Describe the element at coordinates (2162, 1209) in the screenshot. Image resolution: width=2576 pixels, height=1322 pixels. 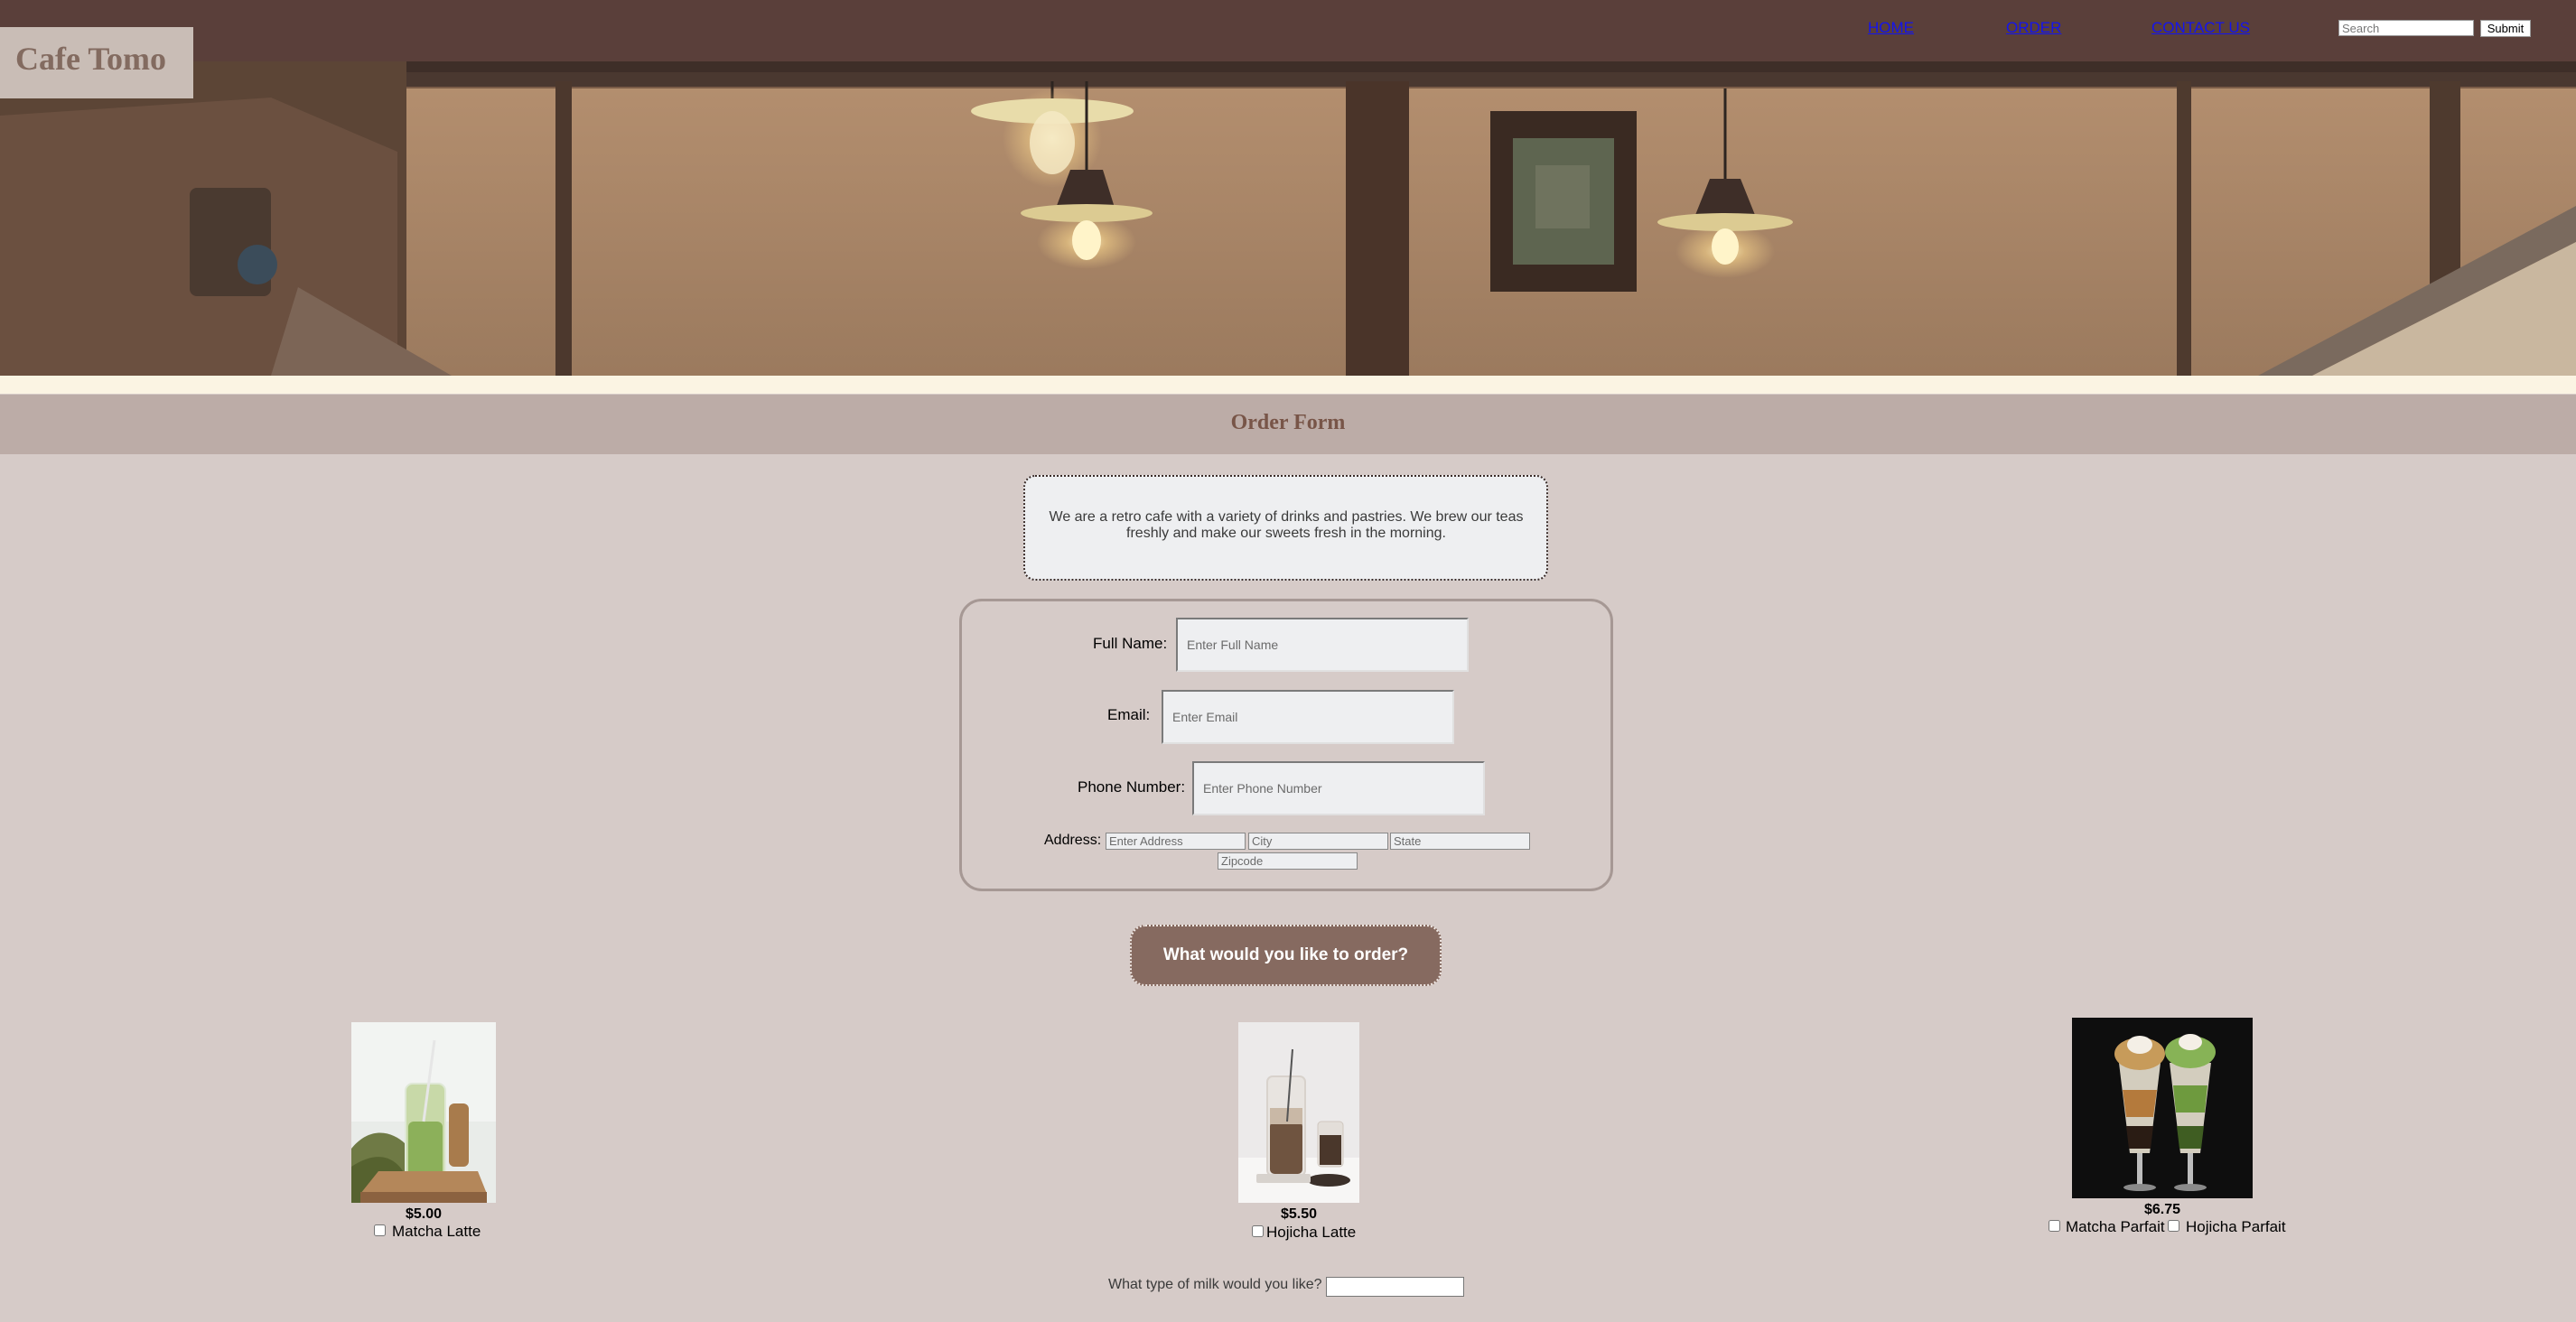
I see `parfait-price: $6.75` at that location.